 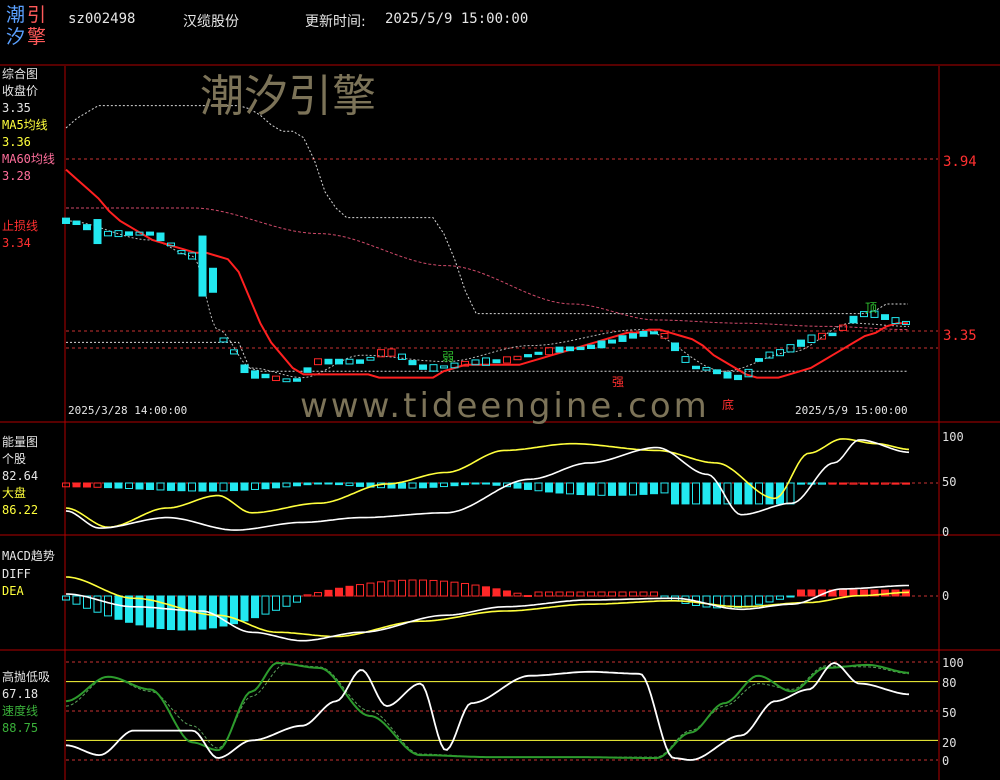 What do you see at coordinates (949, 482) in the screenshot?
I see `energy-tick-50: 50` at bounding box center [949, 482].